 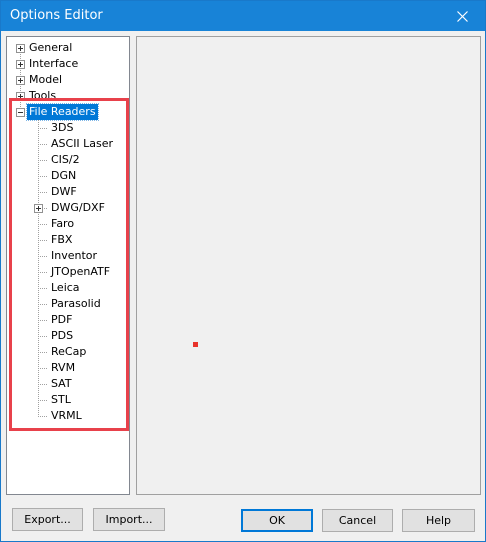 What do you see at coordinates (62, 112) in the screenshot?
I see `tree-item-label: File Readers` at bounding box center [62, 112].